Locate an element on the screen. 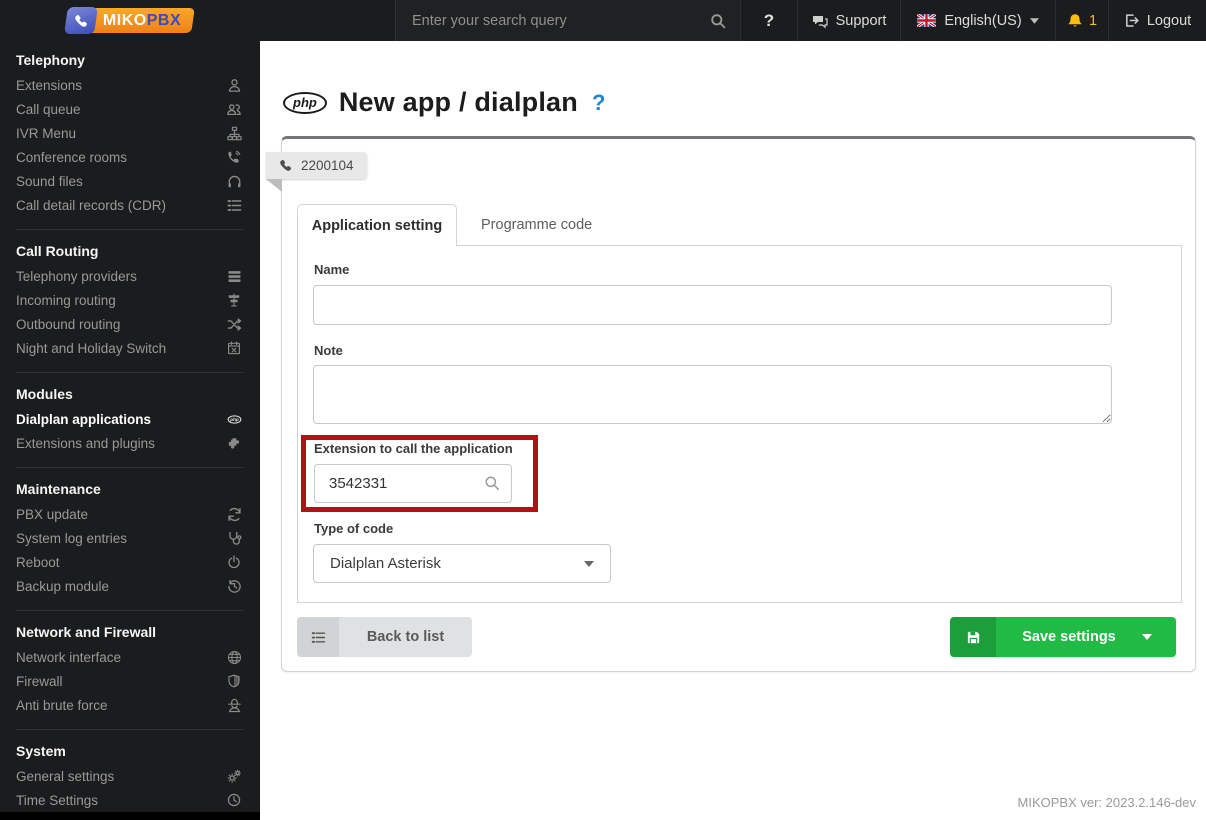 This screenshot has height=820, width=1206. sidebar-item-time-settings: Time Settings is located at coordinates (130, 800).